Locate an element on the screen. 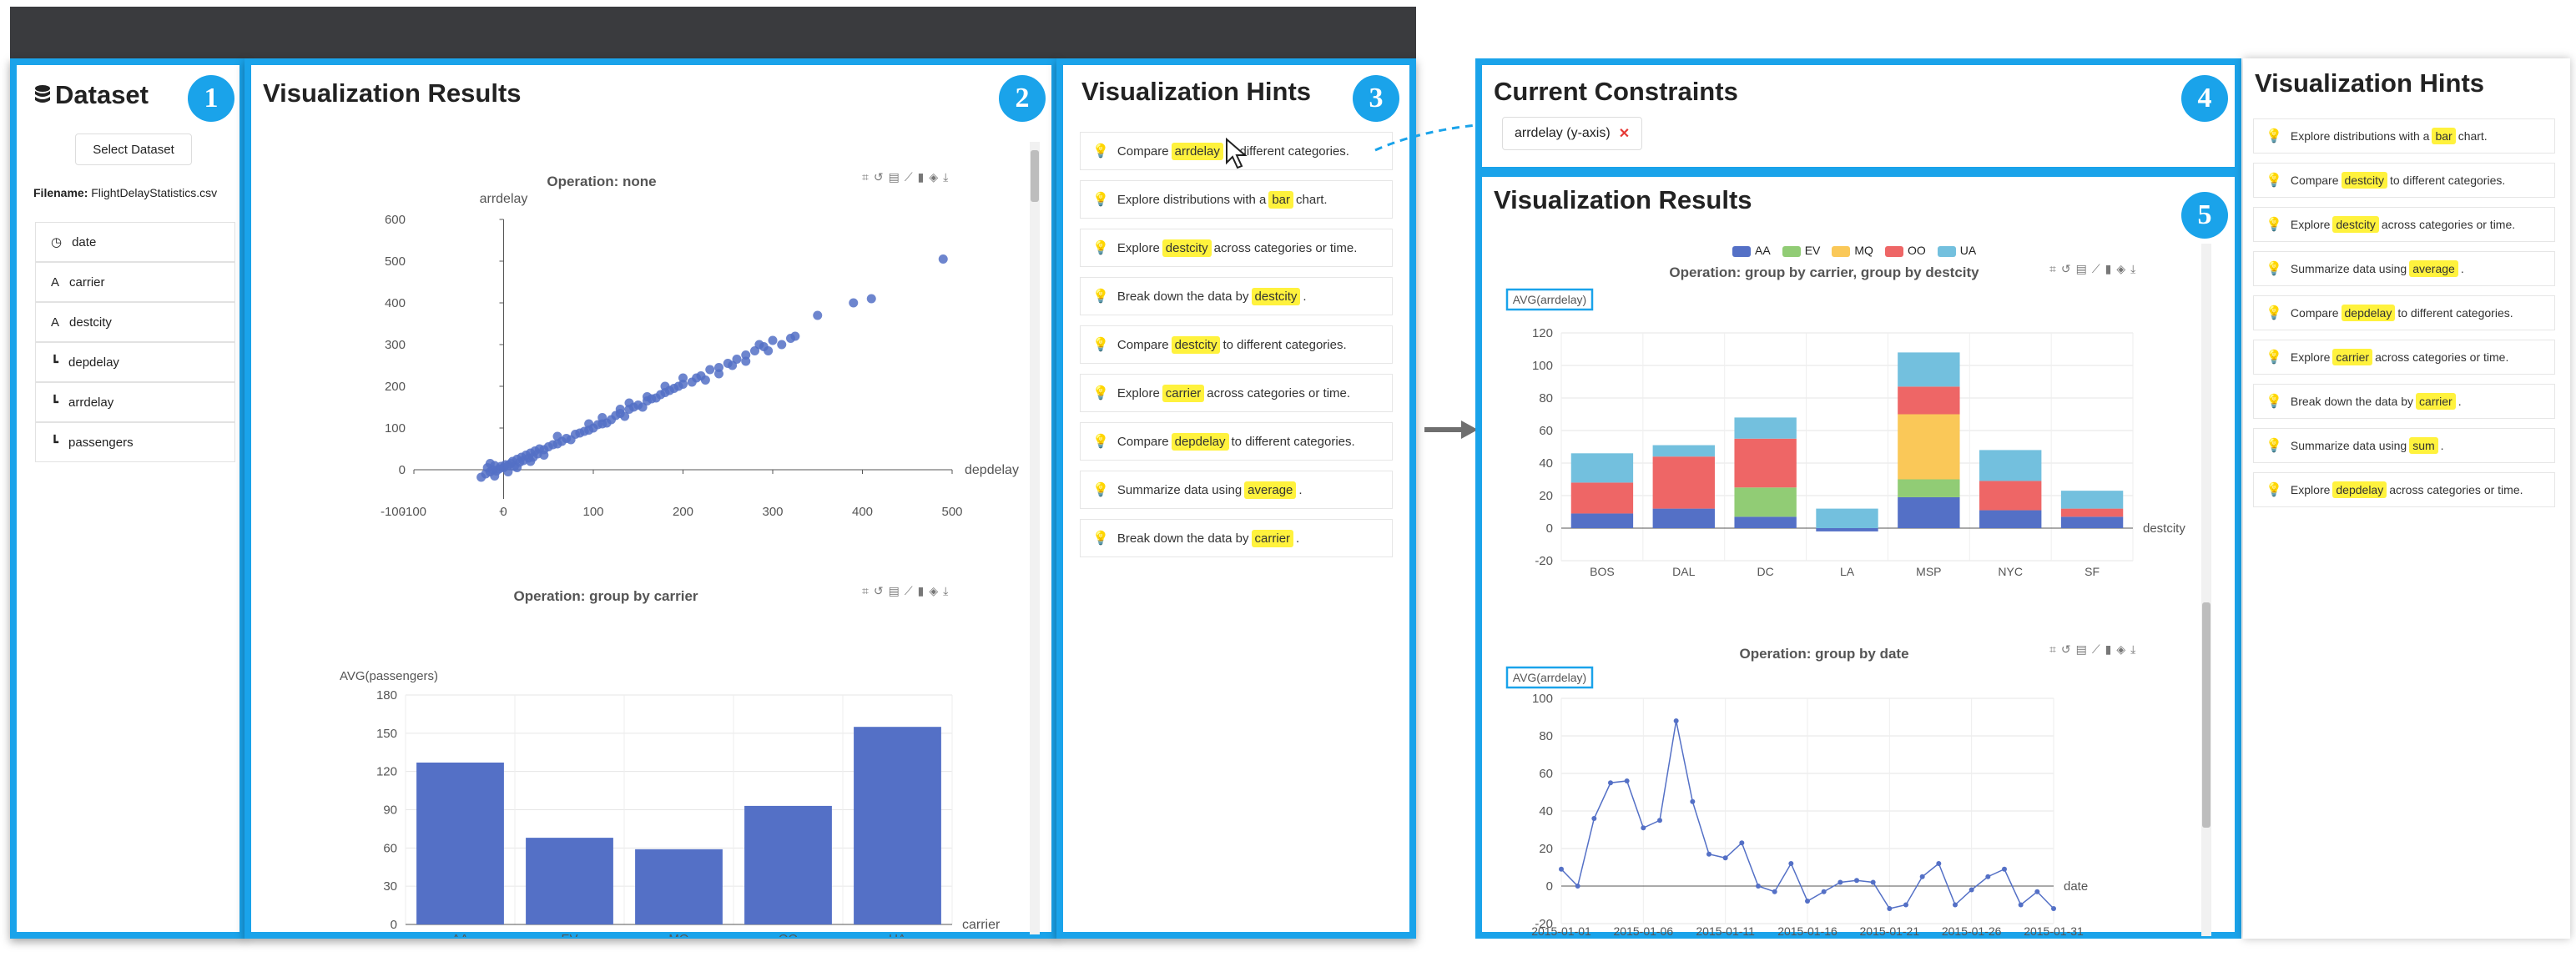 This screenshot has width=2576, height=967. y-tick-label: 500 is located at coordinates (396, 261).